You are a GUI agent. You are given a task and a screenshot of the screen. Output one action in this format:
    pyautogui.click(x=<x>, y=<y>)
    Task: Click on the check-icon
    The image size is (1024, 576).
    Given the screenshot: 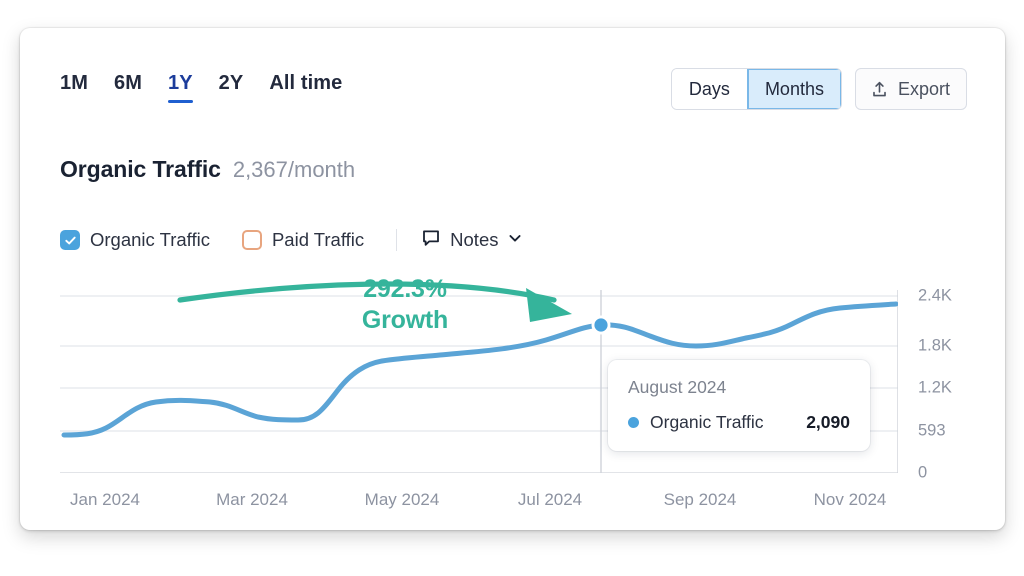 What is the action you would take?
    pyautogui.click(x=70, y=240)
    